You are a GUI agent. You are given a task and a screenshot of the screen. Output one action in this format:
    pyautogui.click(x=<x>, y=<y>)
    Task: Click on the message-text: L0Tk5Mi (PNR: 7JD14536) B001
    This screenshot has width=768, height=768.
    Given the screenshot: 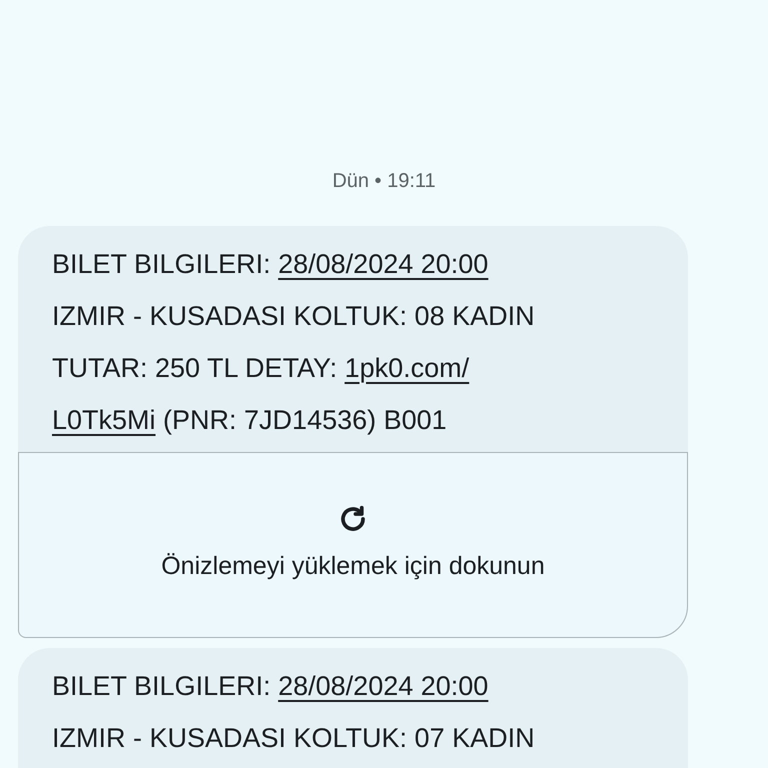 What is the action you would take?
    pyautogui.click(x=250, y=420)
    